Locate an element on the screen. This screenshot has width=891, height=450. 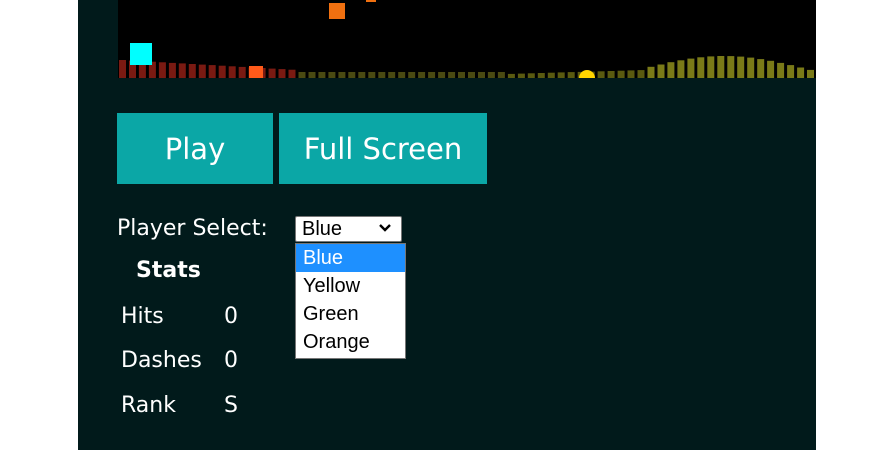
stat-value-dashes: 0 is located at coordinates (231, 360).